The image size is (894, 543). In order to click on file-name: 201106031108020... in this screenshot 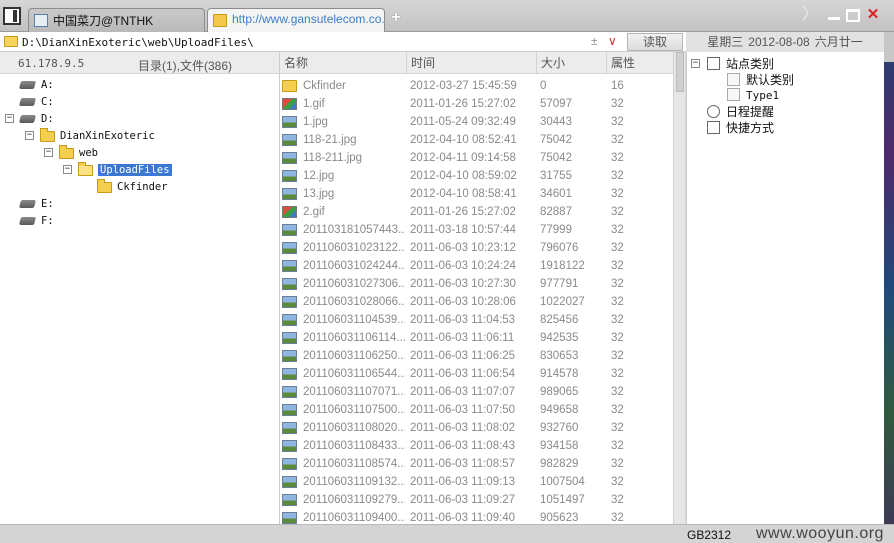, I will do `click(354, 428)`.